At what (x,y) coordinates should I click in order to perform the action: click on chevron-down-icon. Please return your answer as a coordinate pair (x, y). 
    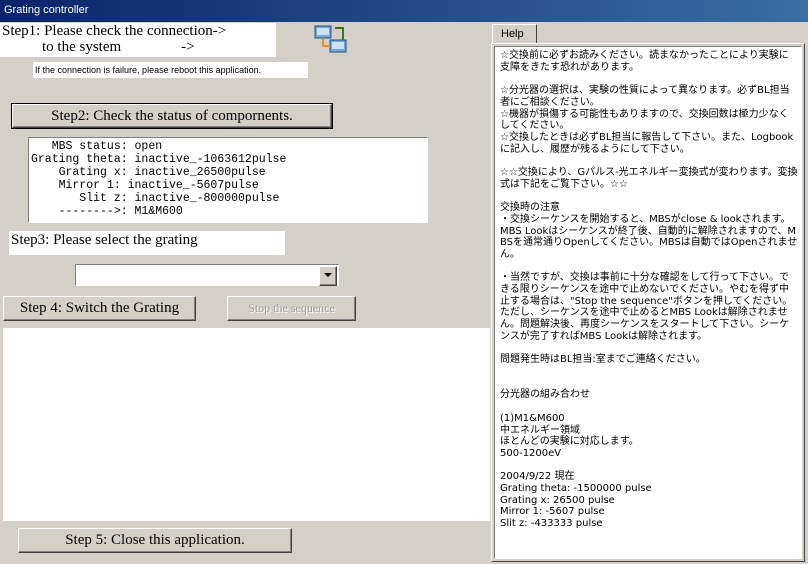
    Looking at the image, I should click on (328, 275).